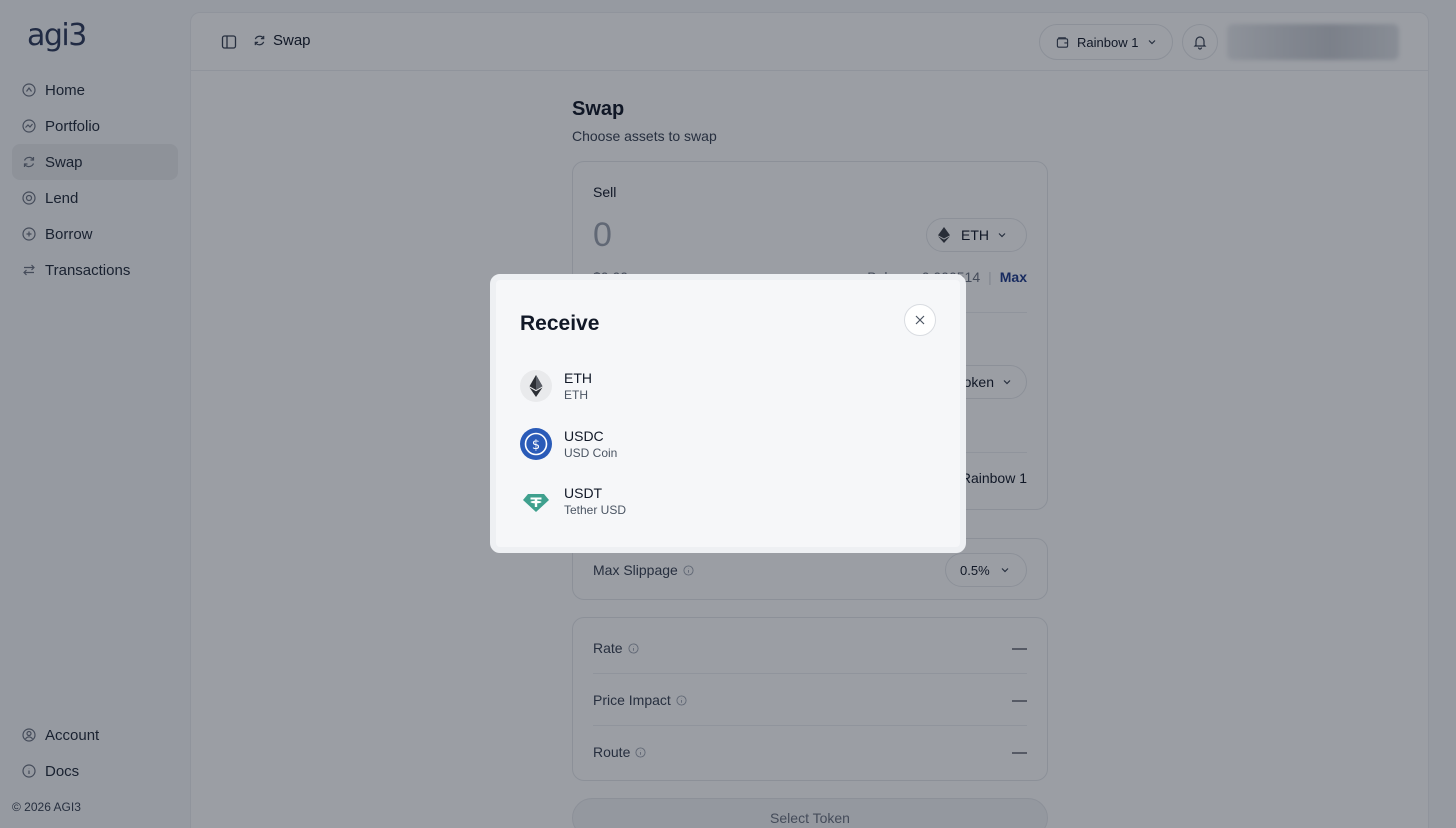 Image resolution: width=1456 pixels, height=828 pixels. What do you see at coordinates (583, 493) in the screenshot?
I see `token-symbol: USDT` at bounding box center [583, 493].